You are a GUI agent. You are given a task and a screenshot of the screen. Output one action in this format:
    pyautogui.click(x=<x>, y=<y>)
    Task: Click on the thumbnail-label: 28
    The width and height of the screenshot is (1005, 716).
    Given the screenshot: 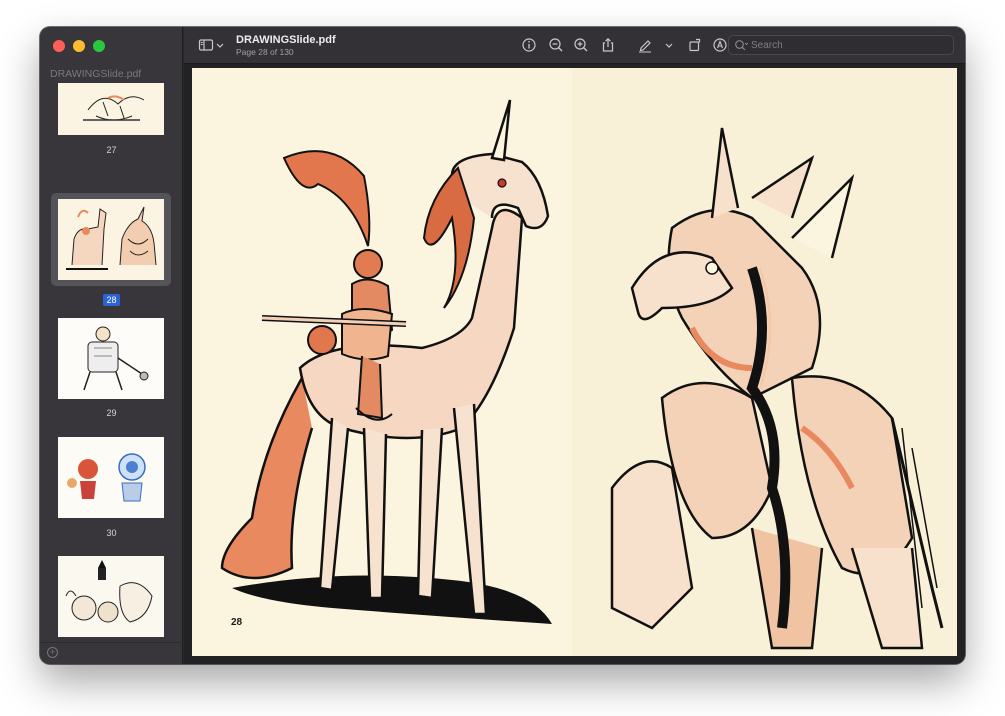 What is the action you would take?
    pyautogui.click(x=111, y=300)
    